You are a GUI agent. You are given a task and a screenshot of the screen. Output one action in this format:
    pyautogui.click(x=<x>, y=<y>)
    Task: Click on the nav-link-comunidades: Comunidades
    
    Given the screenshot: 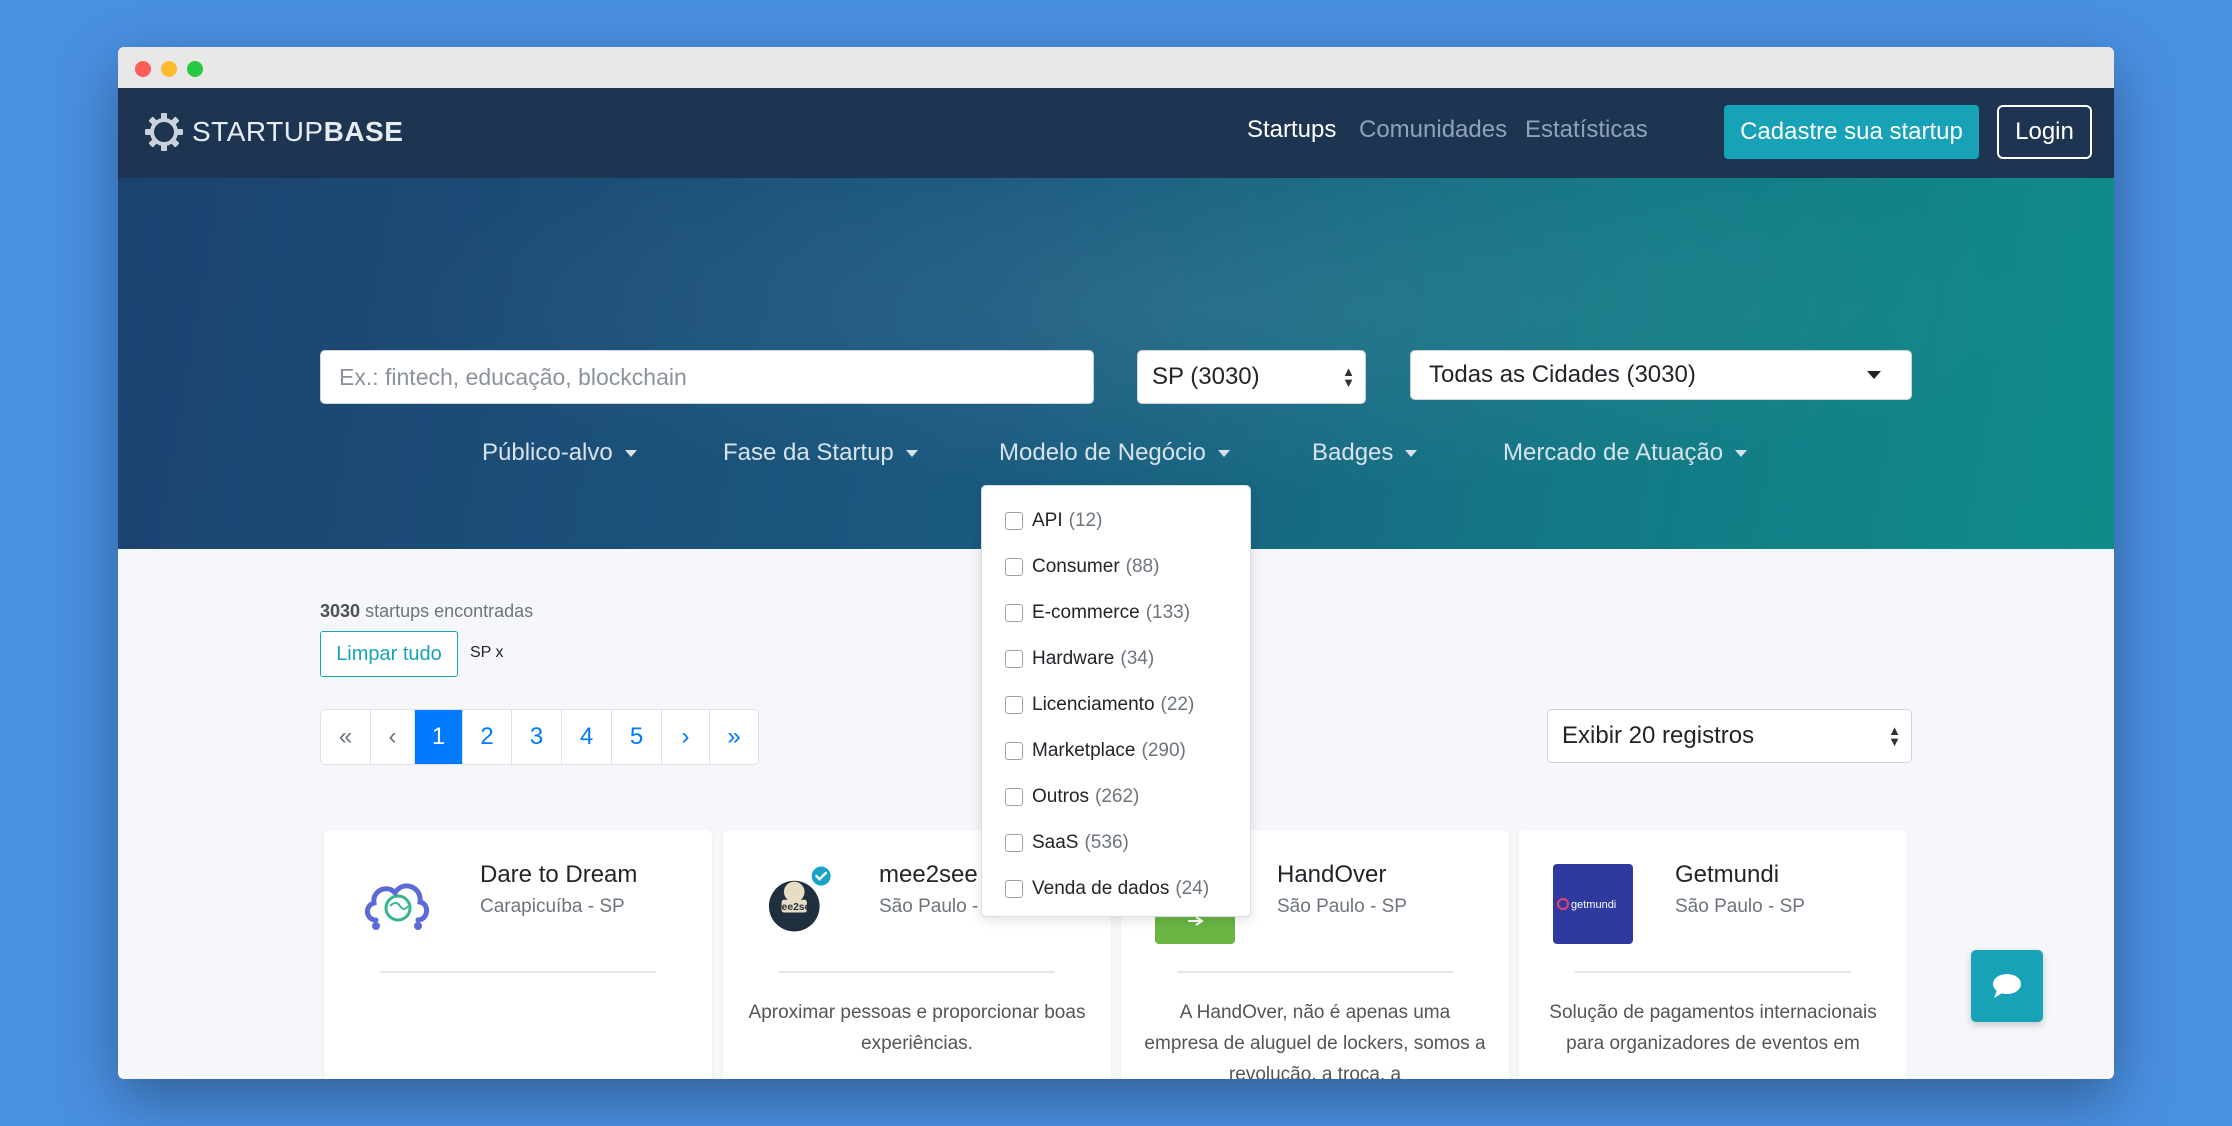 What is the action you would take?
    pyautogui.click(x=1433, y=130)
    